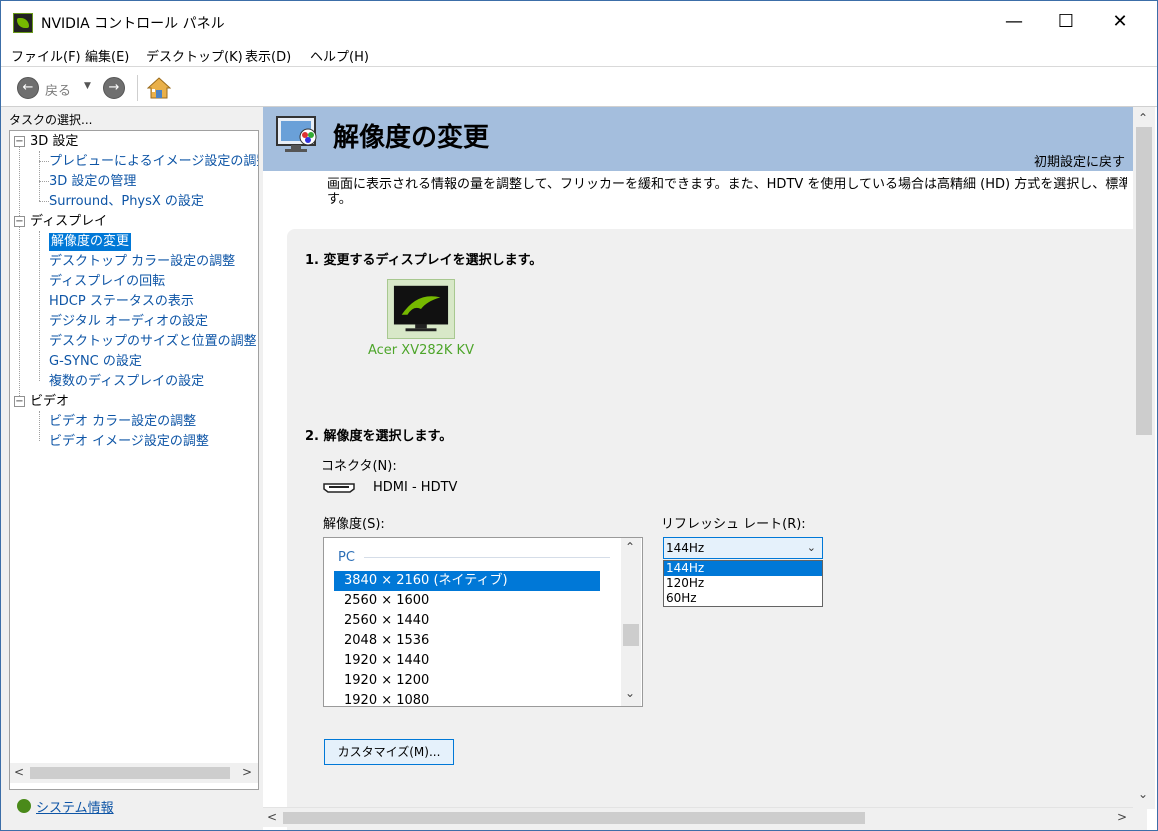 The image size is (1158, 831). Describe the element at coordinates (58, 89) in the screenshot. I see `back-button-label: 戻る` at that location.